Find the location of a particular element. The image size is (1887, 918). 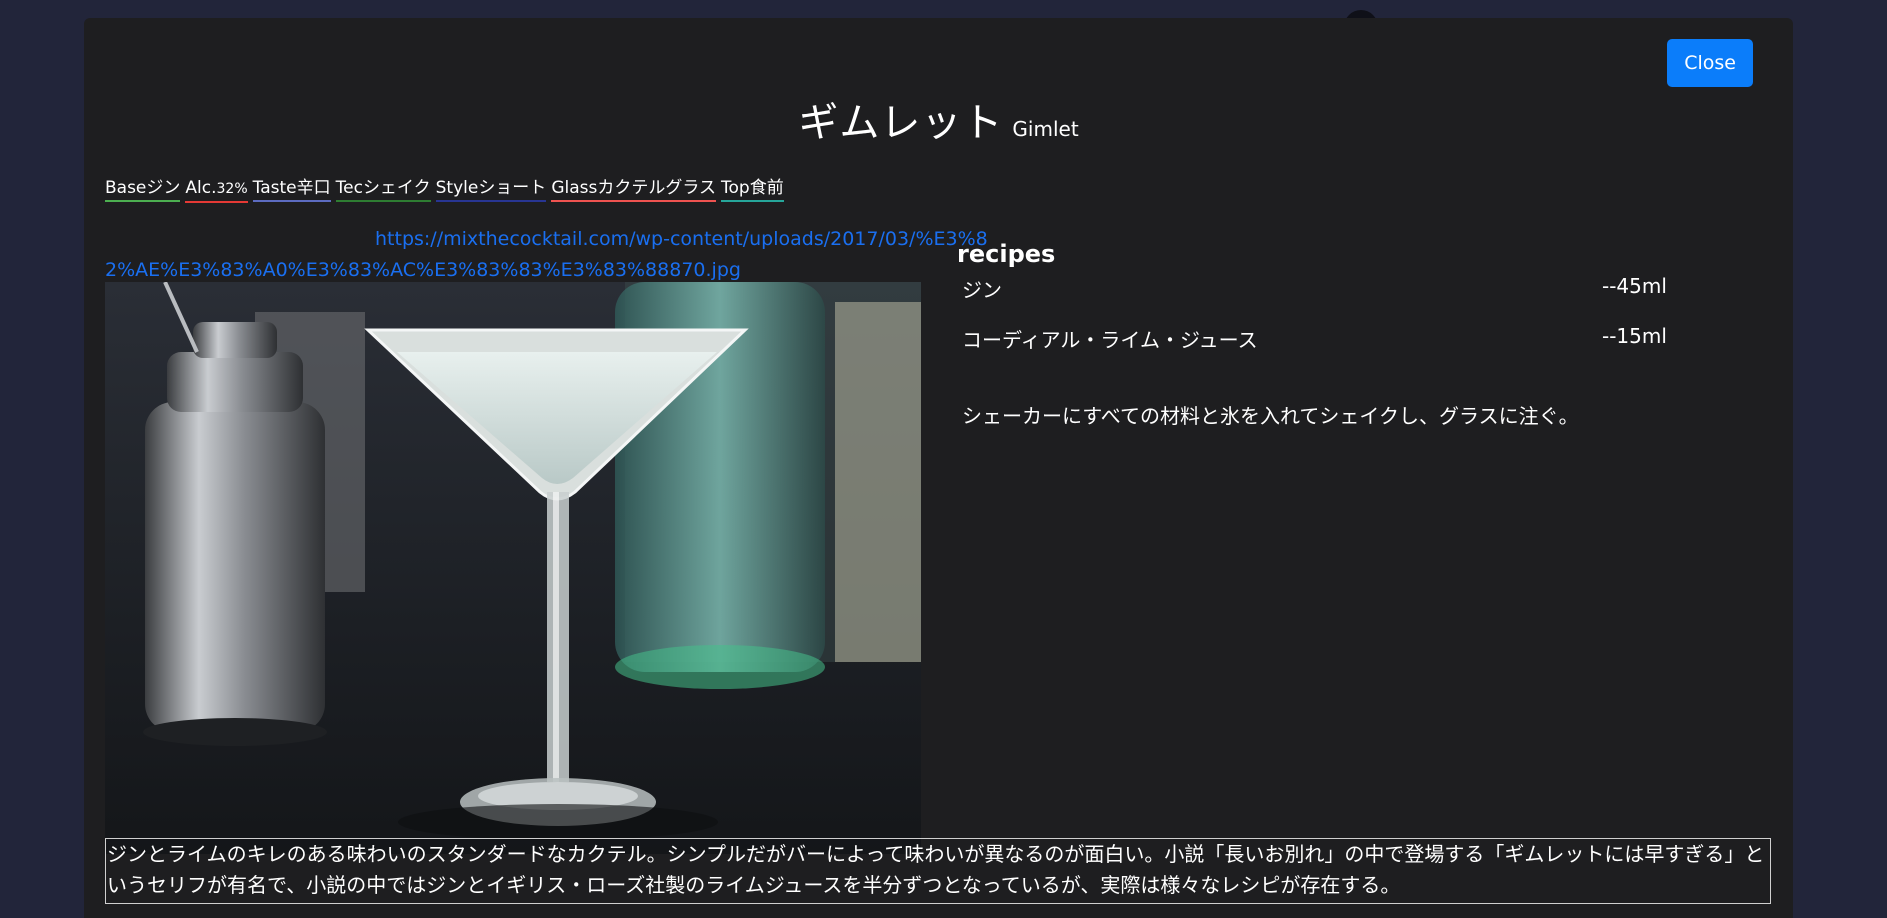

close-button: Close is located at coordinates (1710, 63).